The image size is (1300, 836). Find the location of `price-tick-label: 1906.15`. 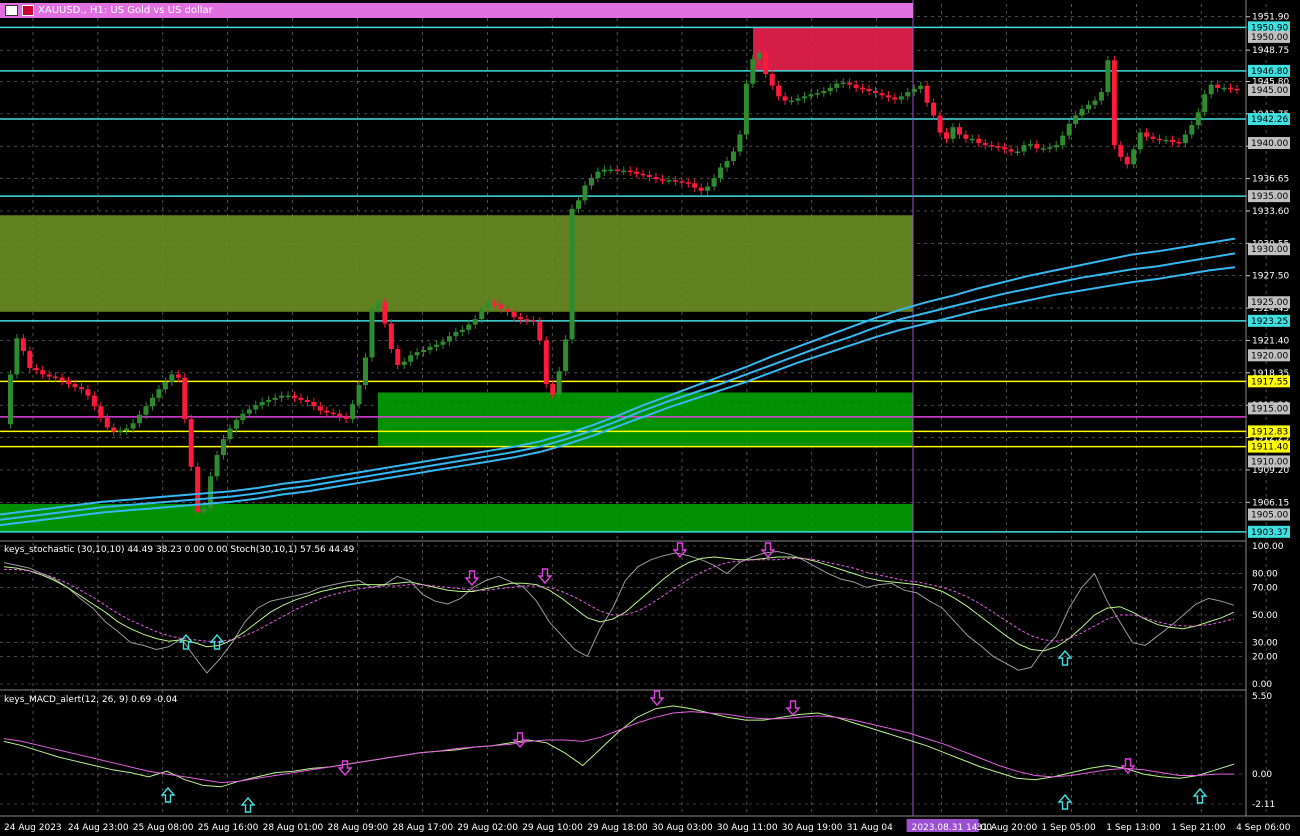

price-tick-label: 1906.15 is located at coordinates (1270, 503).